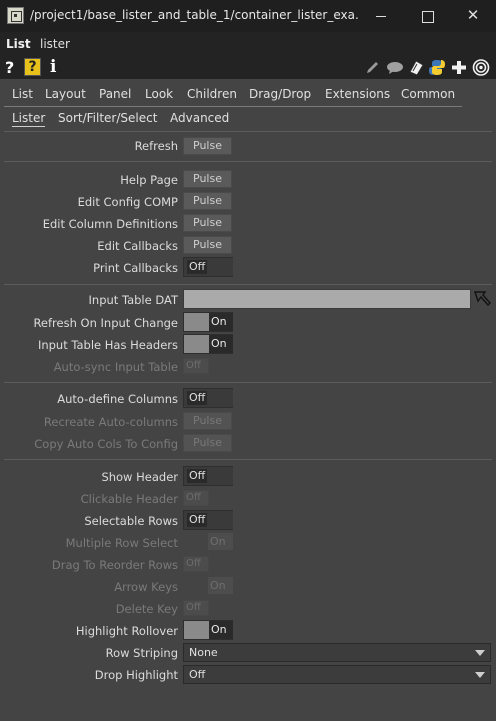  What do you see at coordinates (196, 608) in the screenshot?
I see `delete-key-toggle: Off` at bounding box center [196, 608].